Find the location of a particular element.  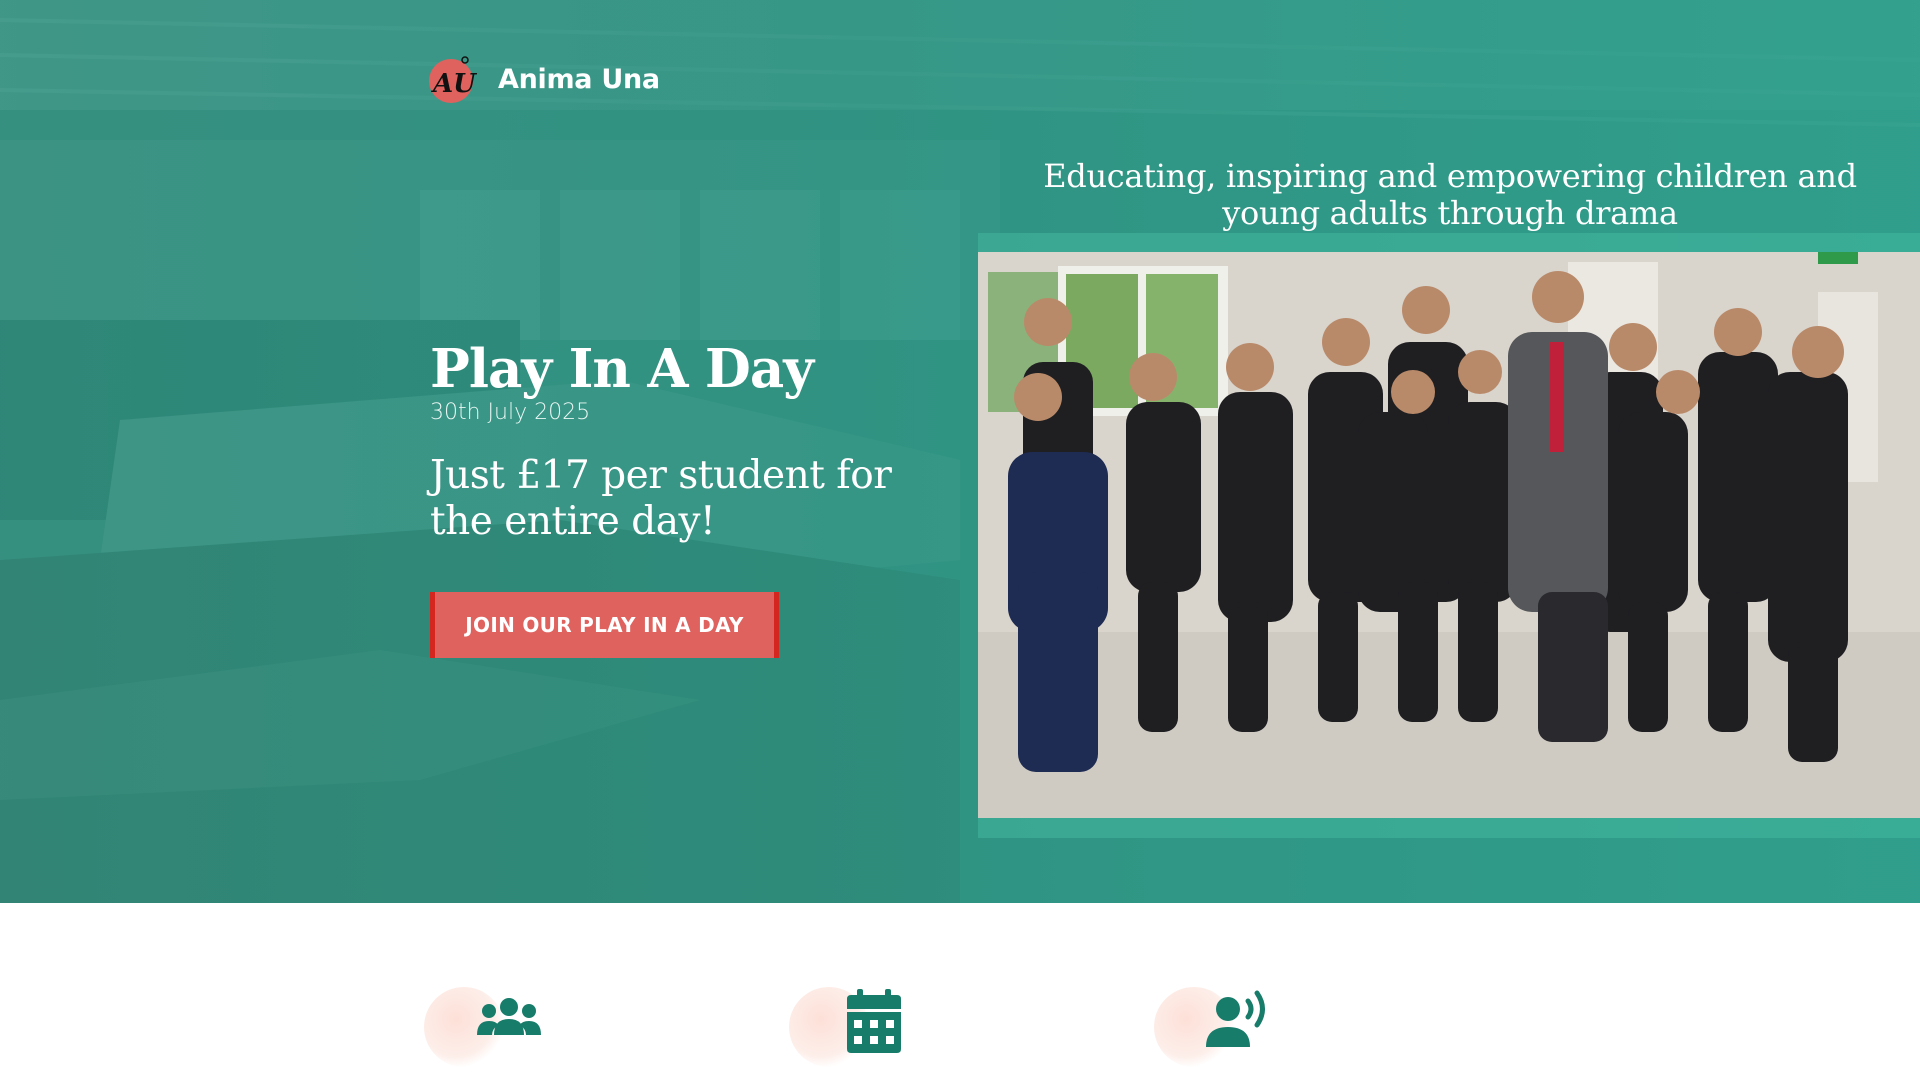

brand-name: Anima Una is located at coordinates (579, 79).